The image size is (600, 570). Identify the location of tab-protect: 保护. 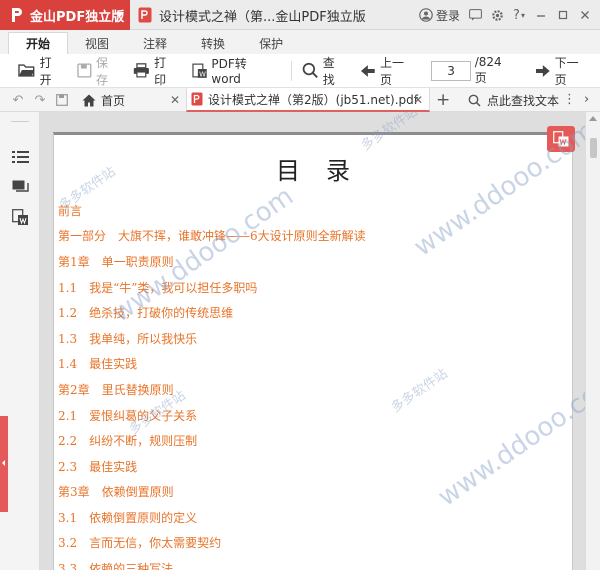
(271, 43).